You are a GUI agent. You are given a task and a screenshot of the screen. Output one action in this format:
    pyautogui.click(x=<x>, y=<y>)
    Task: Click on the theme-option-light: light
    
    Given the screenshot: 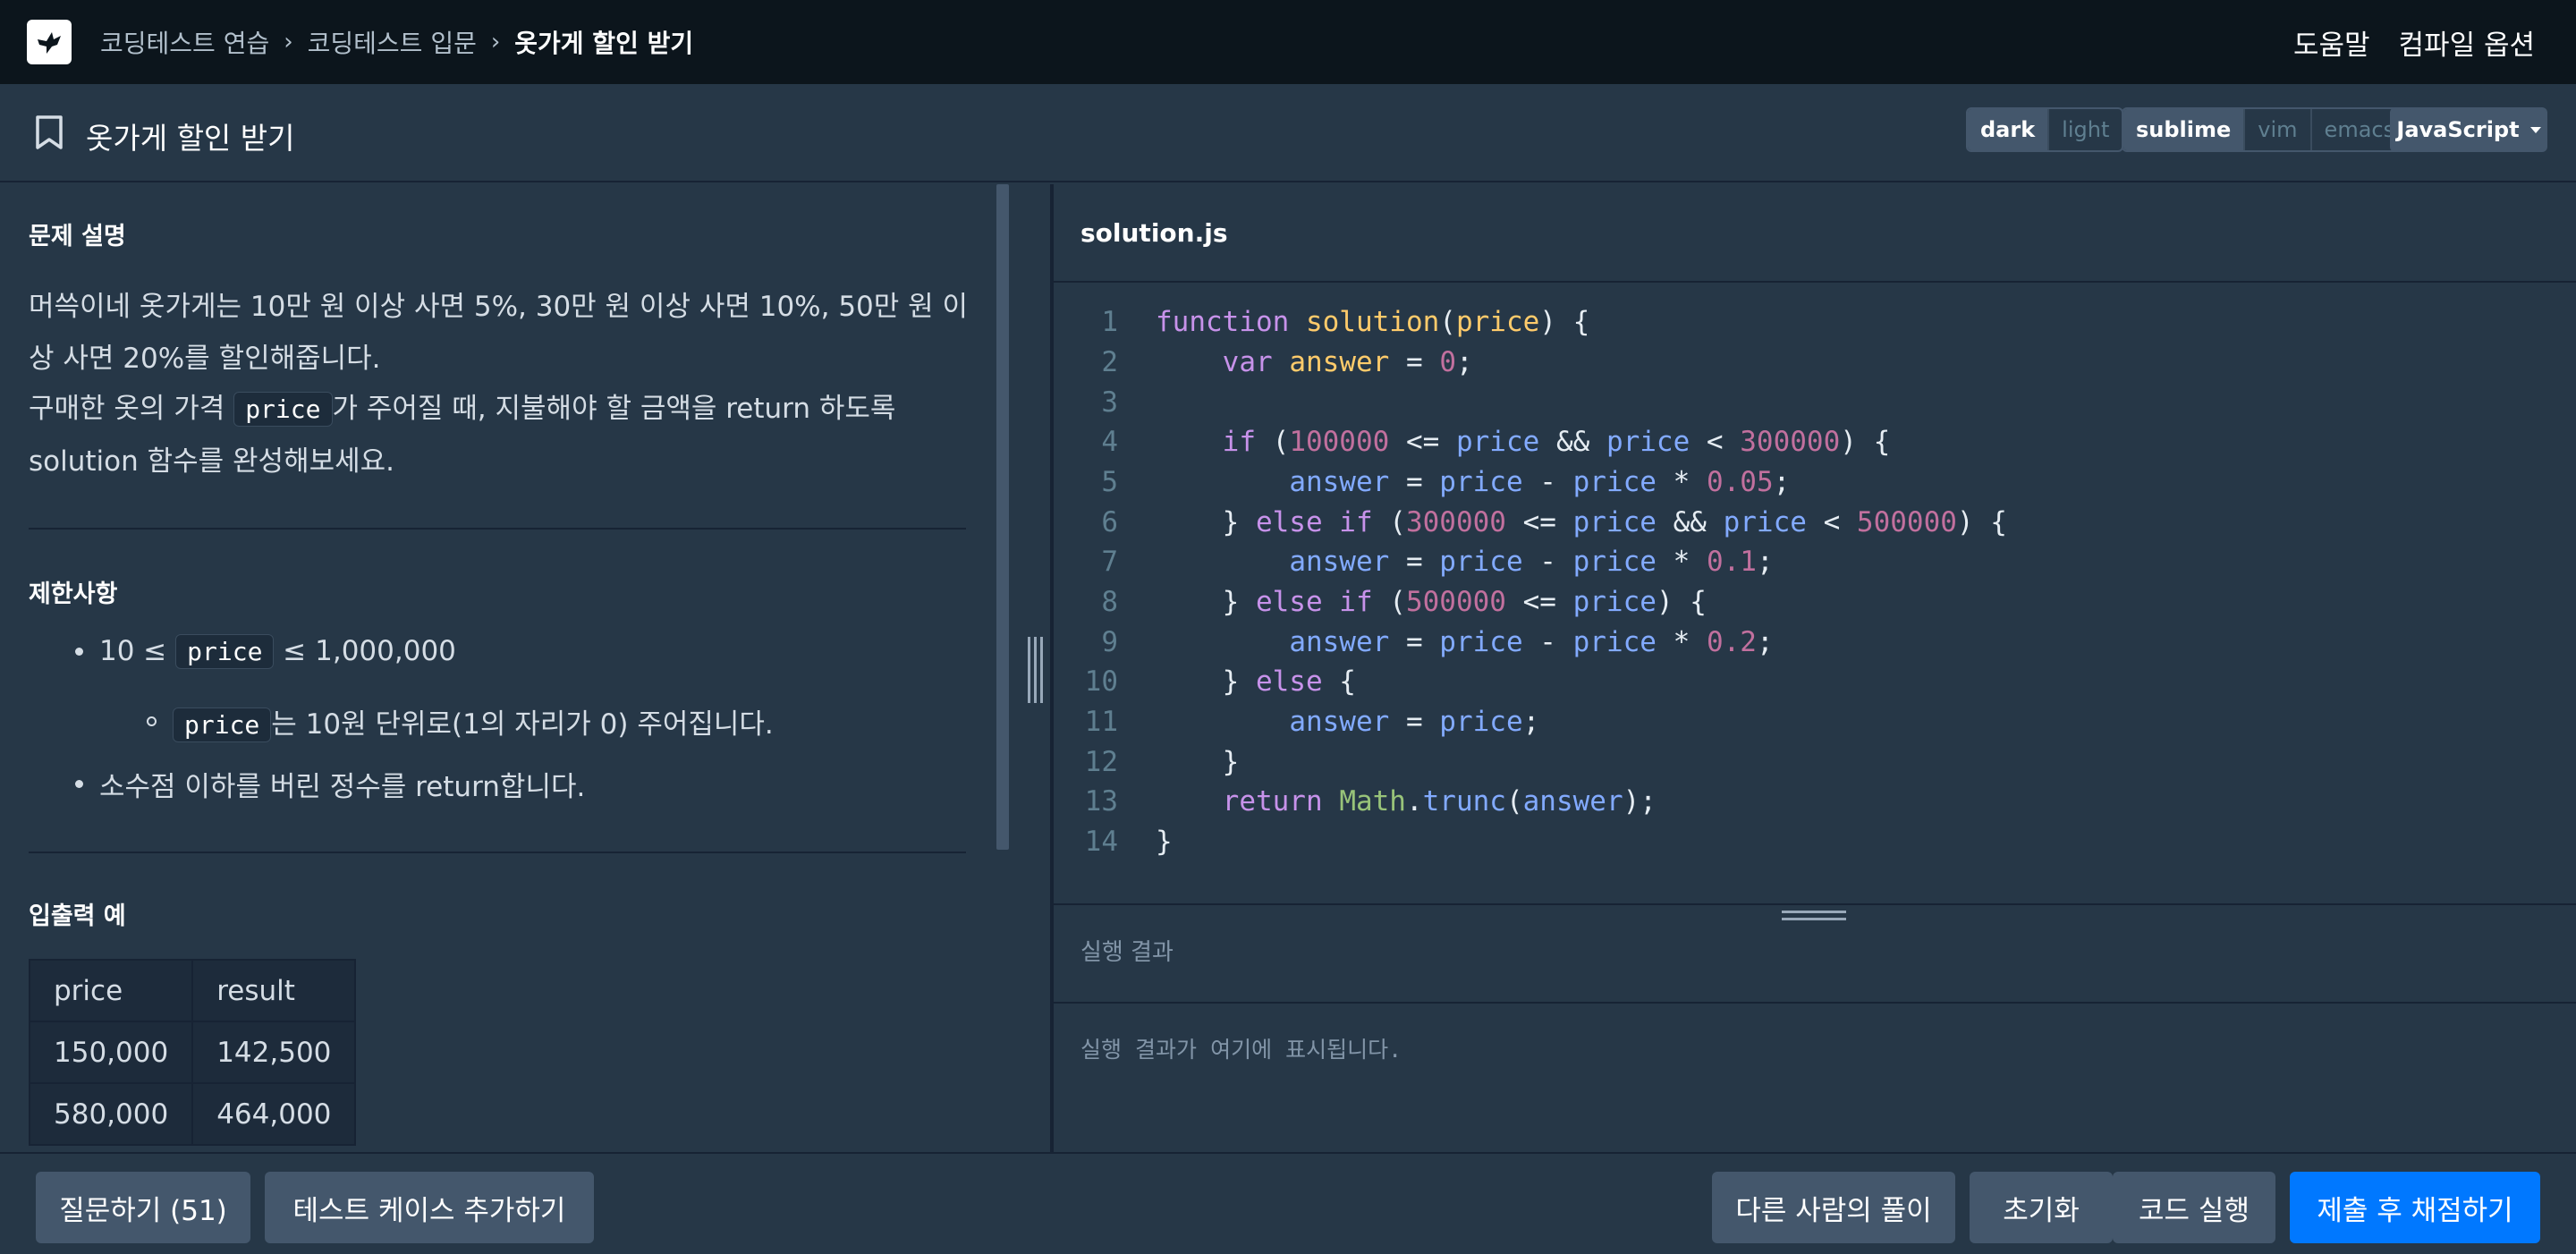 What is the action you would take?
    pyautogui.click(x=2084, y=129)
    